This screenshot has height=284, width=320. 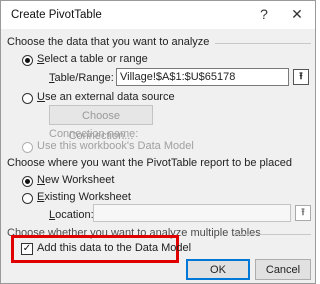 What do you see at coordinates (27, 60) in the screenshot?
I see `select-range-radio` at bounding box center [27, 60].